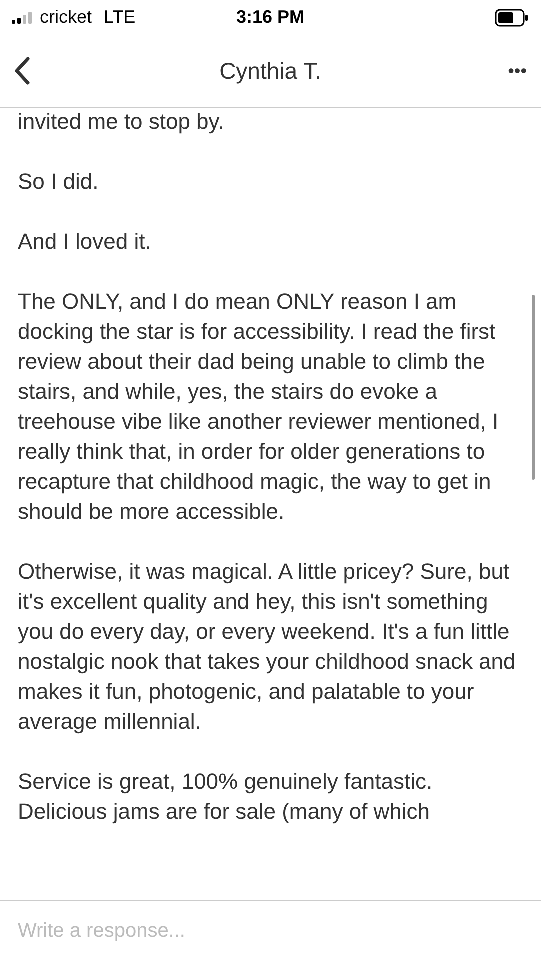  What do you see at coordinates (512, 17) in the screenshot?
I see `battery-icon` at bounding box center [512, 17].